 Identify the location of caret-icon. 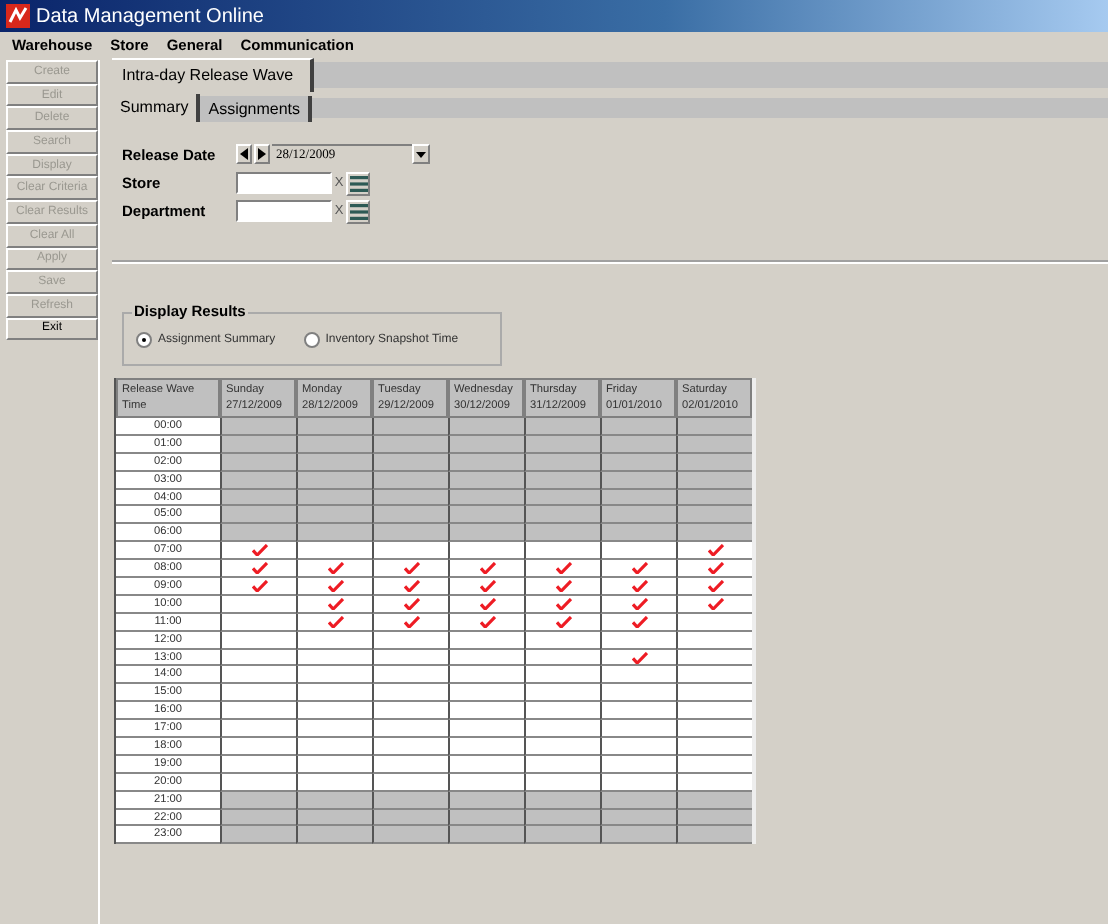
(421, 154).